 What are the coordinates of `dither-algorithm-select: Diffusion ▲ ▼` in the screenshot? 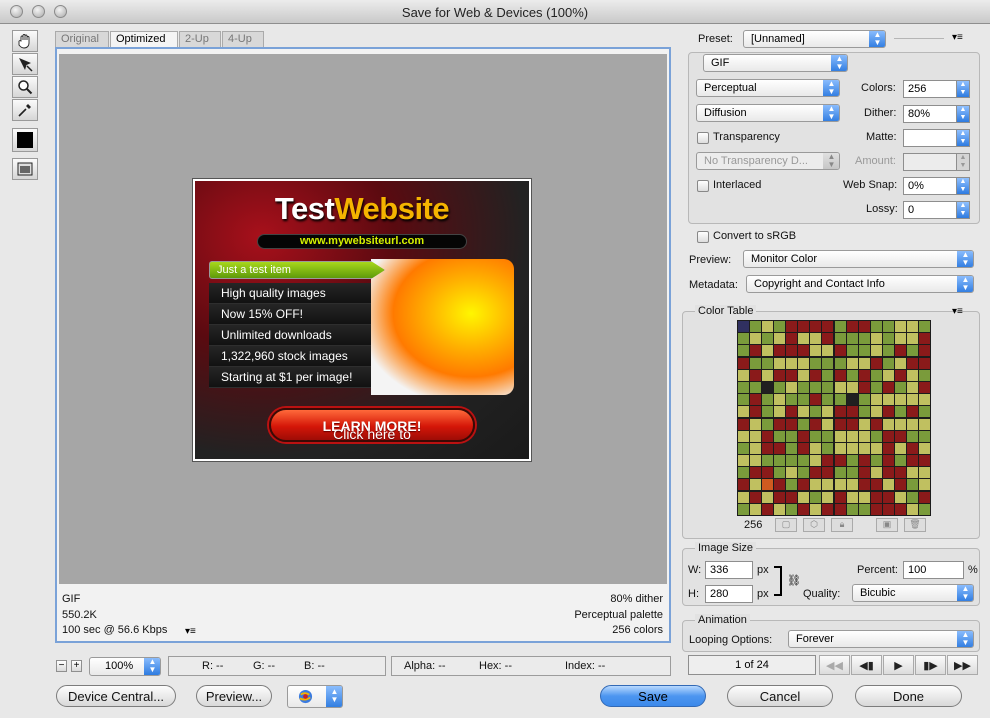 It's located at (768, 113).